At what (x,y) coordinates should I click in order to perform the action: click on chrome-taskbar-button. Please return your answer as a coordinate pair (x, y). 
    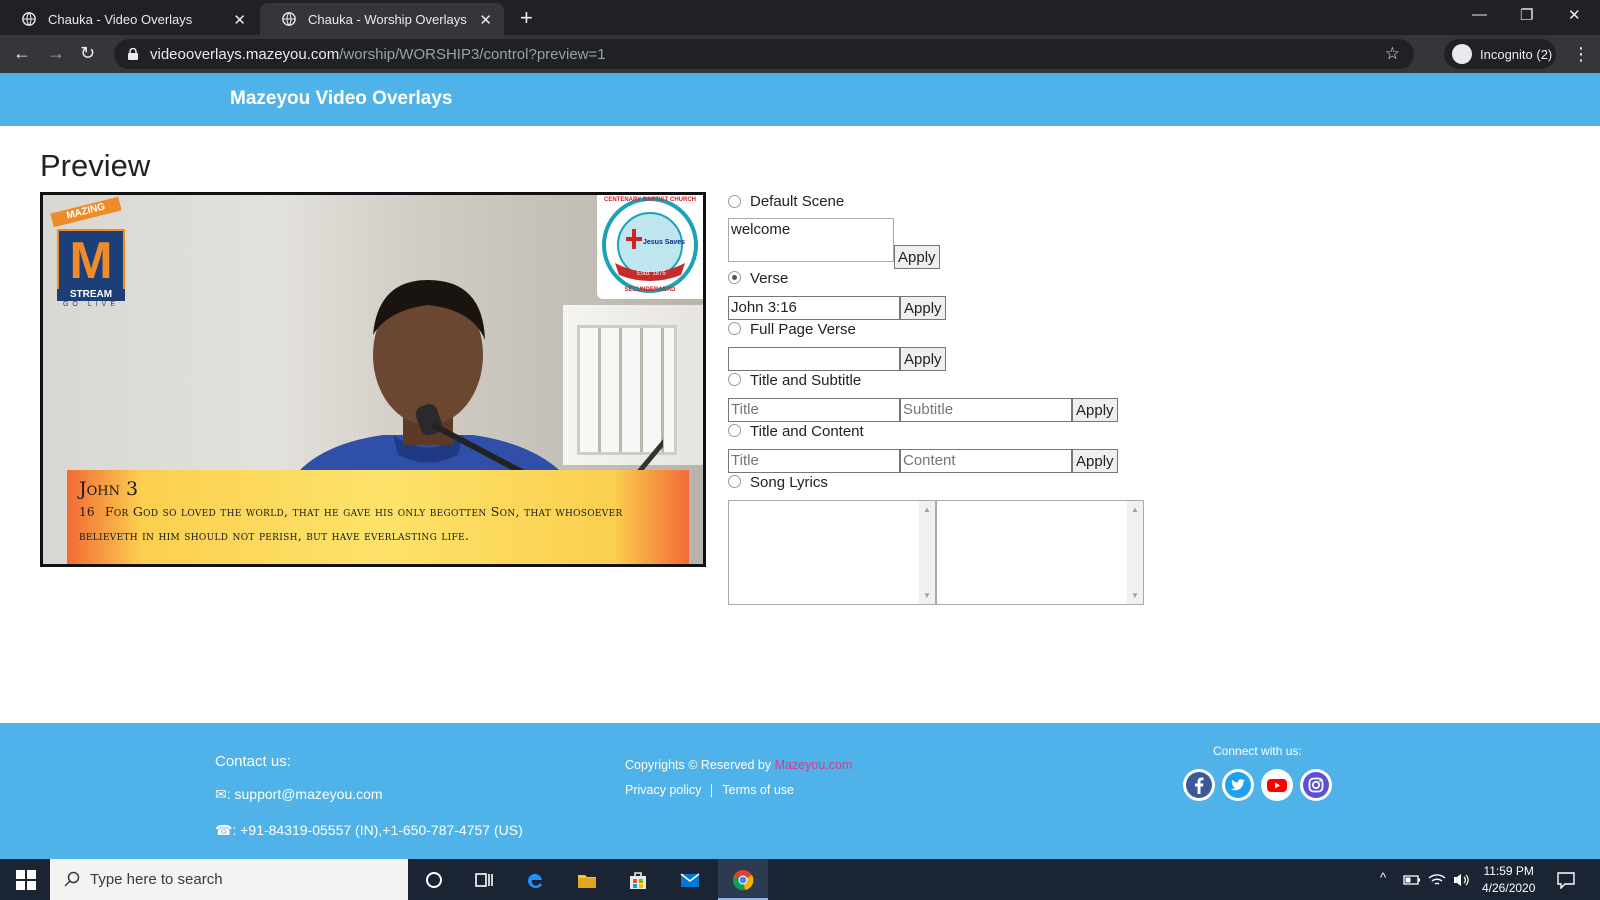
    Looking at the image, I should click on (743, 879).